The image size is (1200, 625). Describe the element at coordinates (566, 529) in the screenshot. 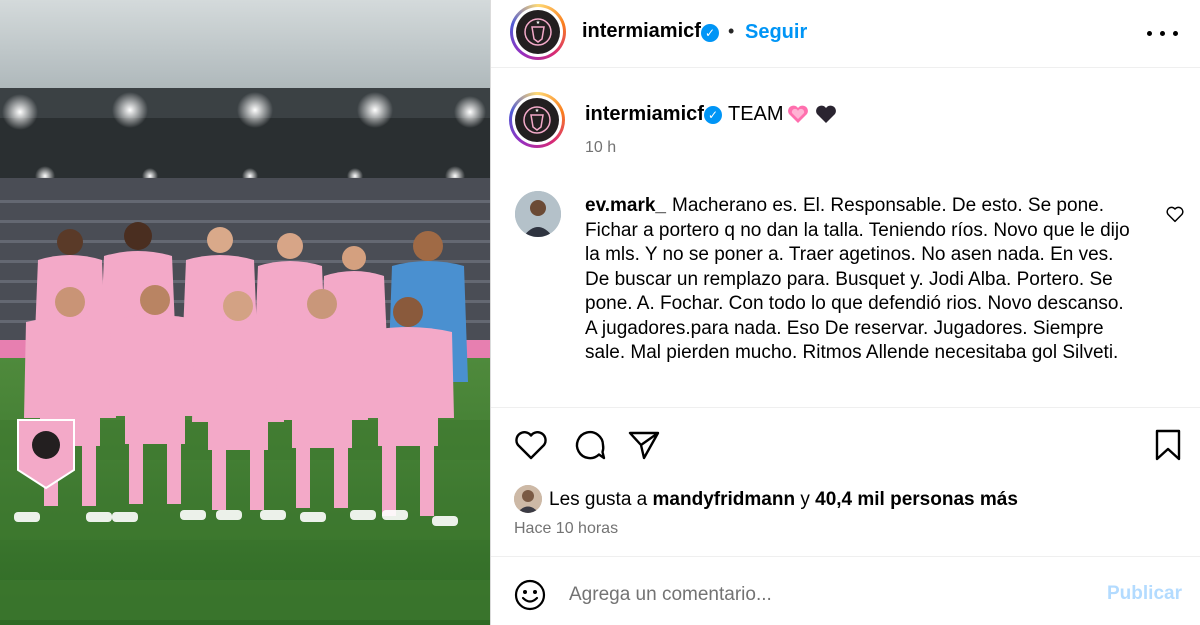

I see `post-timestamp: Hace 10 horas` at that location.